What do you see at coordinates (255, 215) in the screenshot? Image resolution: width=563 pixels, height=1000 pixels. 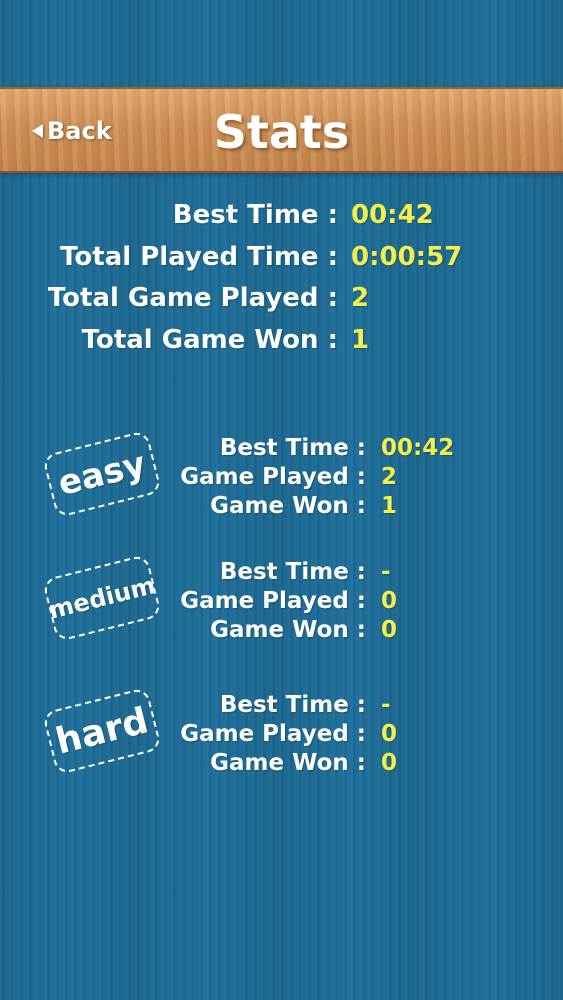 I see `stat-label: Best Time :` at bounding box center [255, 215].